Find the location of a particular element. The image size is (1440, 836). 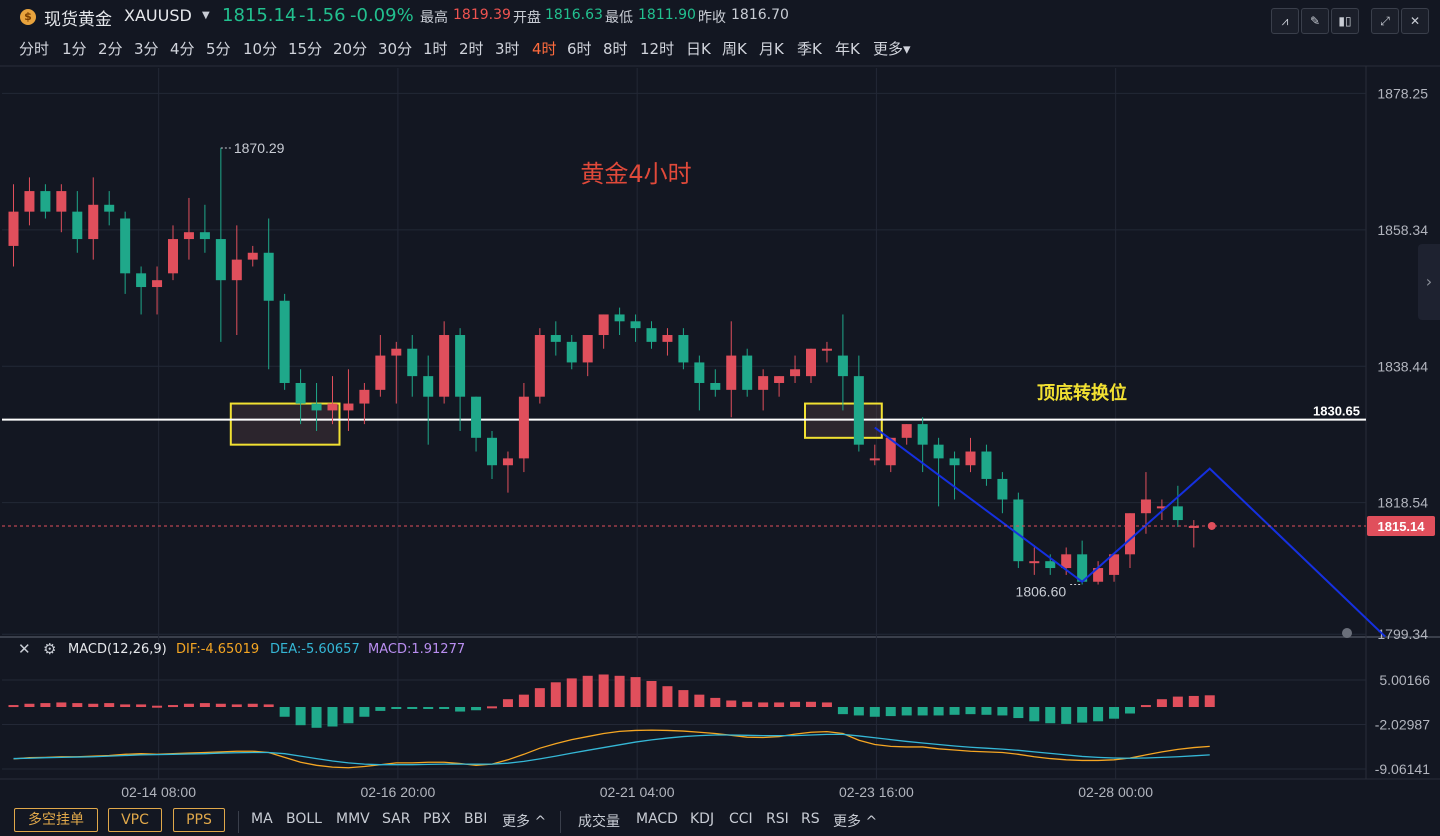

interval-tab: 日K is located at coordinates (698, 48).